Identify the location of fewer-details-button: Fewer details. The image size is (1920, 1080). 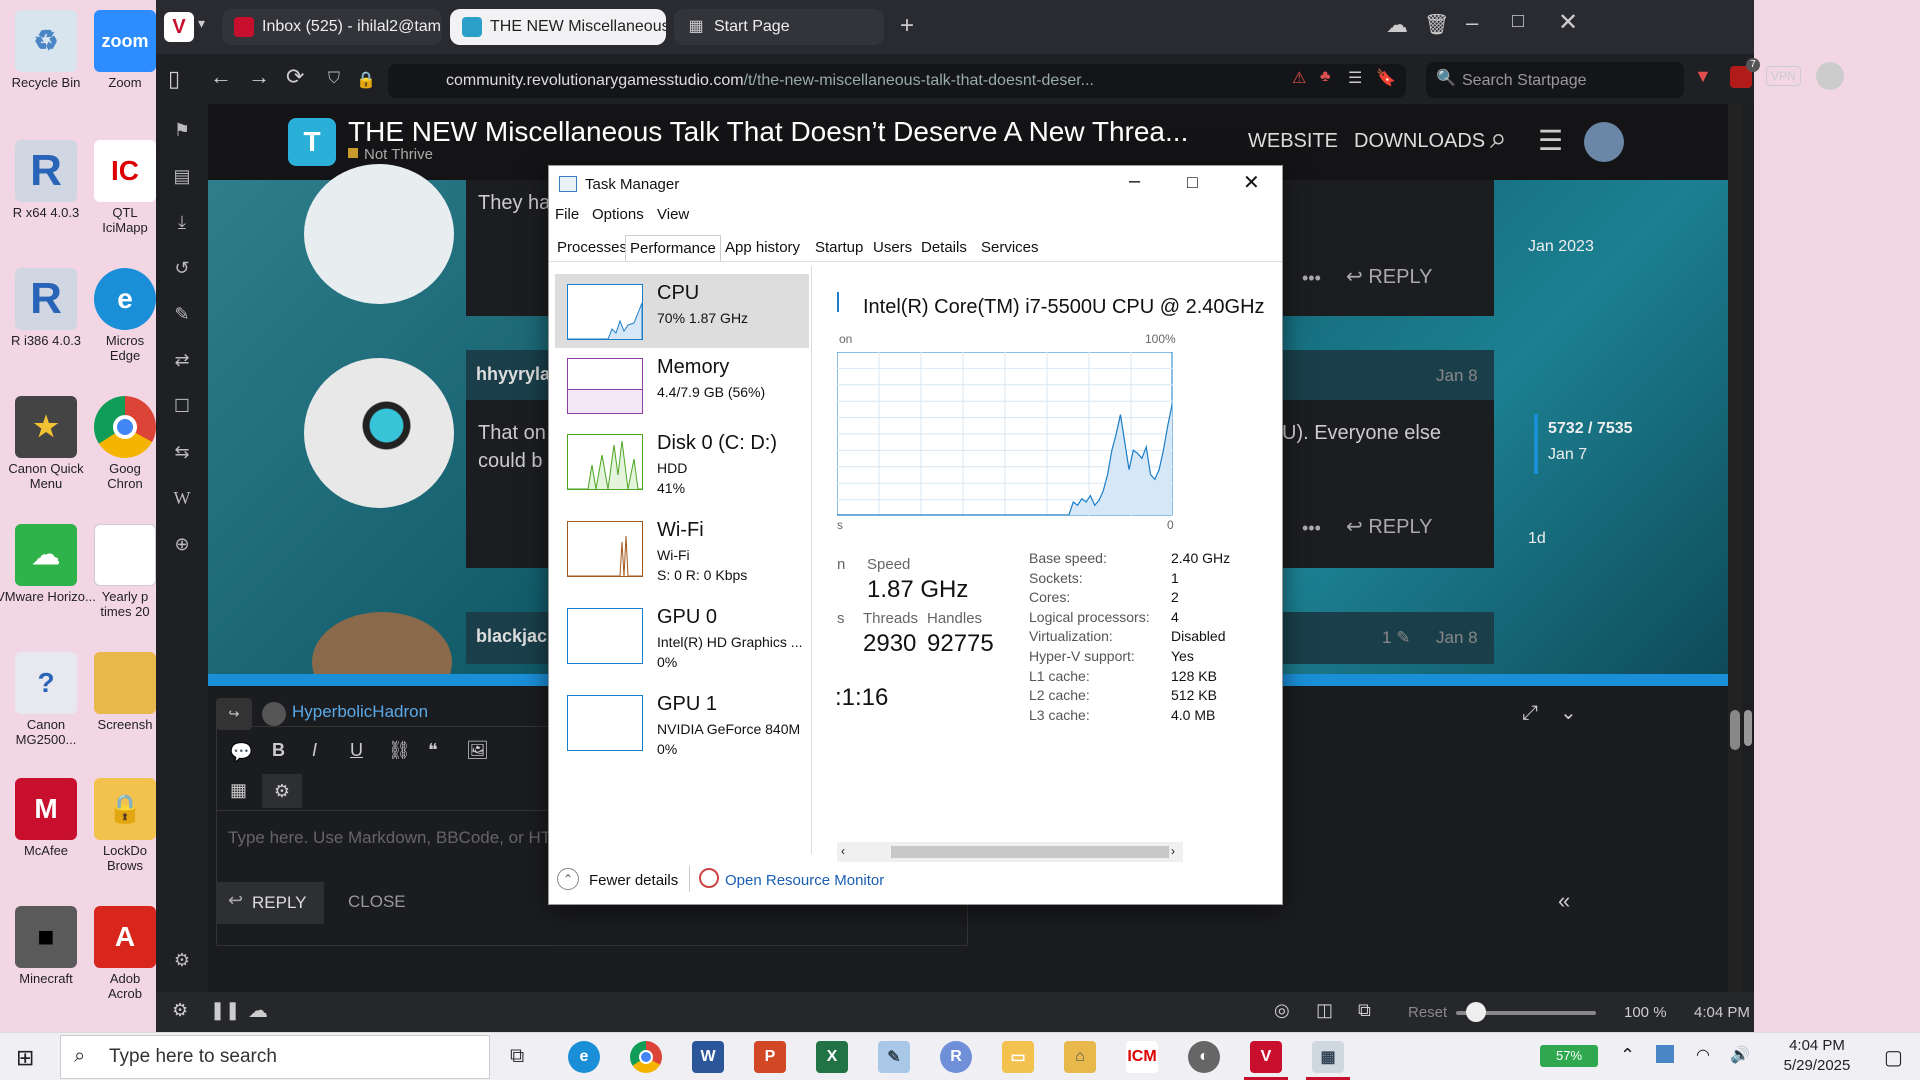
(633, 880).